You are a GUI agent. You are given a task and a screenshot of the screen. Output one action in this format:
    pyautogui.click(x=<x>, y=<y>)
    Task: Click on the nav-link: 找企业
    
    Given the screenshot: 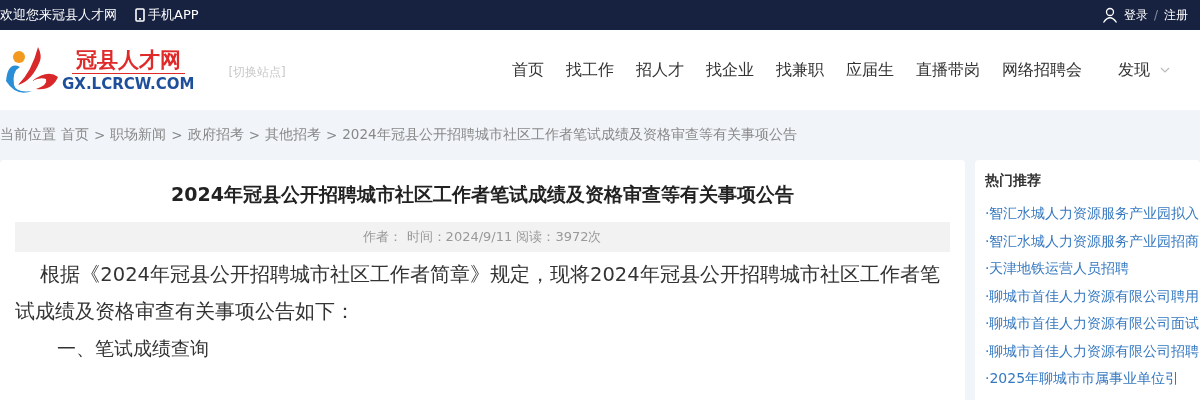 What is the action you would take?
    pyautogui.click(x=730, y=70)
    